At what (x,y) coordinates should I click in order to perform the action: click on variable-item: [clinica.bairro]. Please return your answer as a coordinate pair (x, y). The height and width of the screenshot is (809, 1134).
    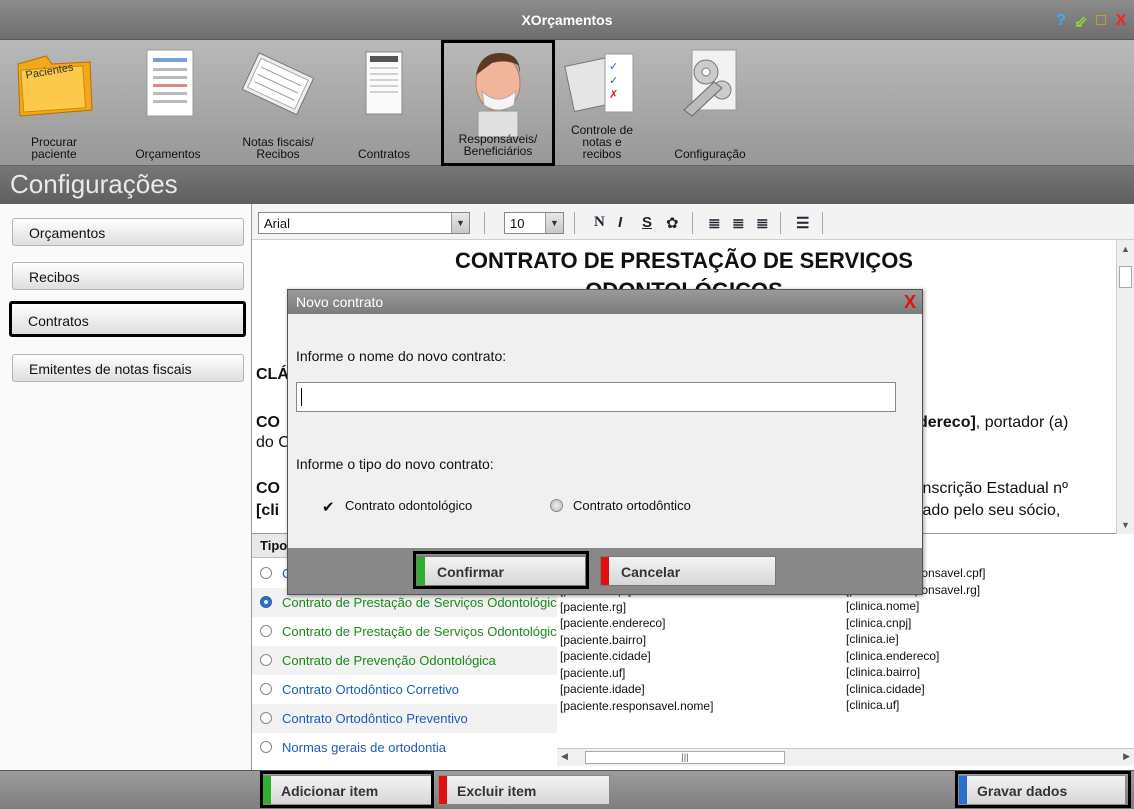
    Looking at the image, I should click on (915, 672).